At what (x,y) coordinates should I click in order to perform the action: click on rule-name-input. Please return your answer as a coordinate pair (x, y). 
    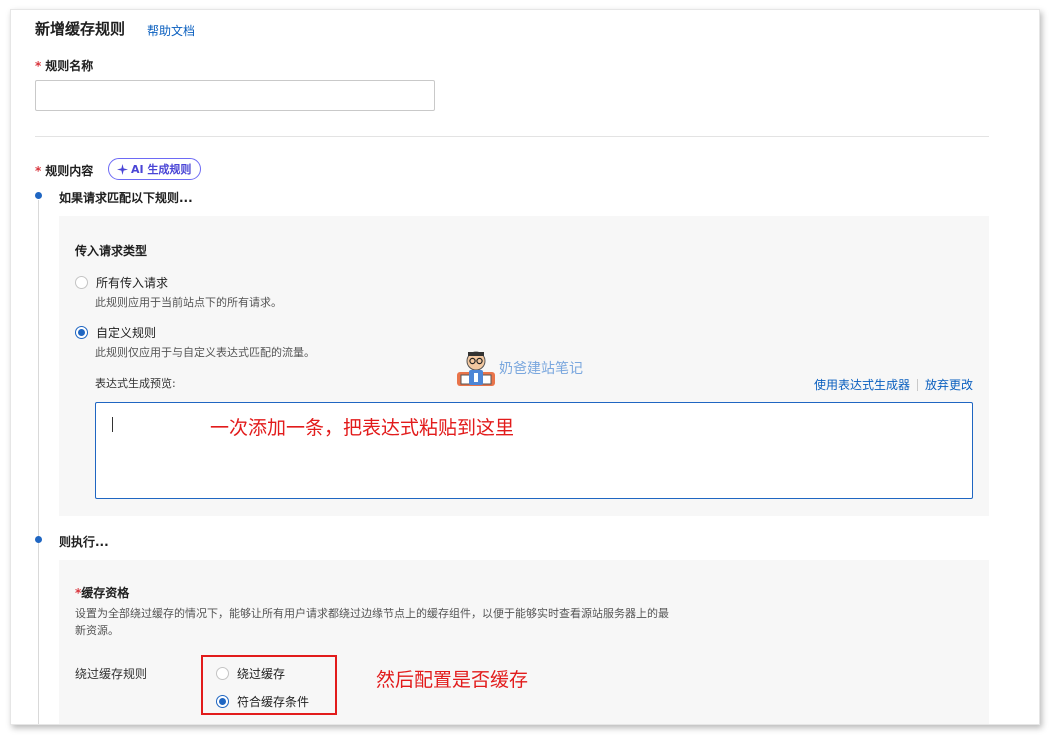
    Looking at the image, I should click on (235, 95).